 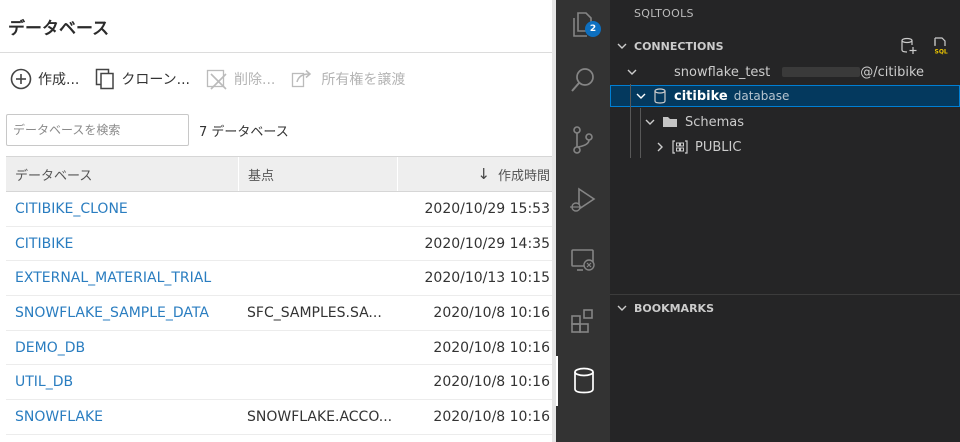 What do you see at coordinates (487, 208) in the screenshot?
I see `database-created: 2020/10/29 15:53` at bounding box center [487, 208].